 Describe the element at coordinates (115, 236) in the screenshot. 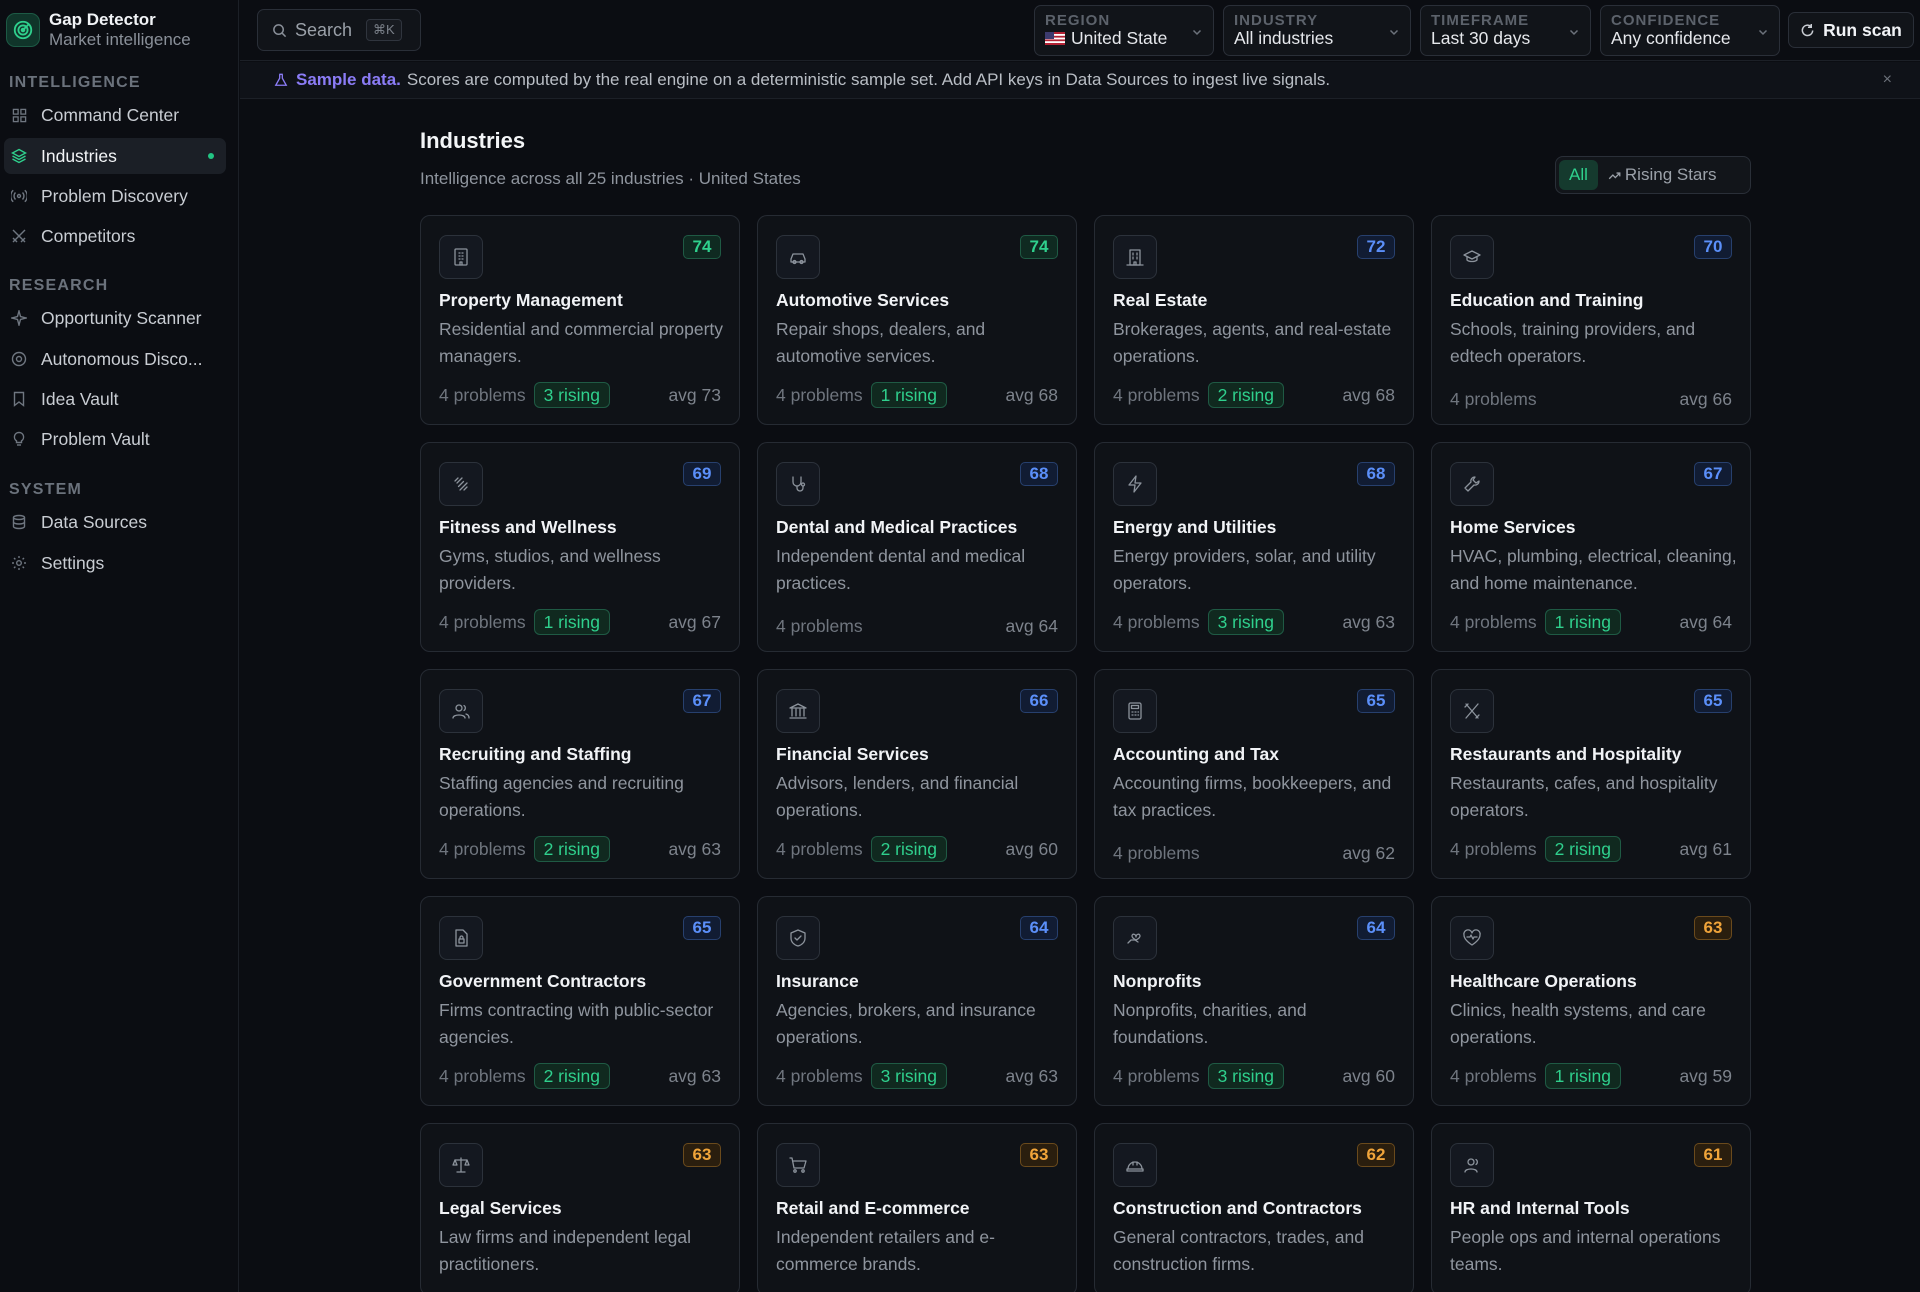

I see `sidebar-item-competitors: Competitors` at that location.